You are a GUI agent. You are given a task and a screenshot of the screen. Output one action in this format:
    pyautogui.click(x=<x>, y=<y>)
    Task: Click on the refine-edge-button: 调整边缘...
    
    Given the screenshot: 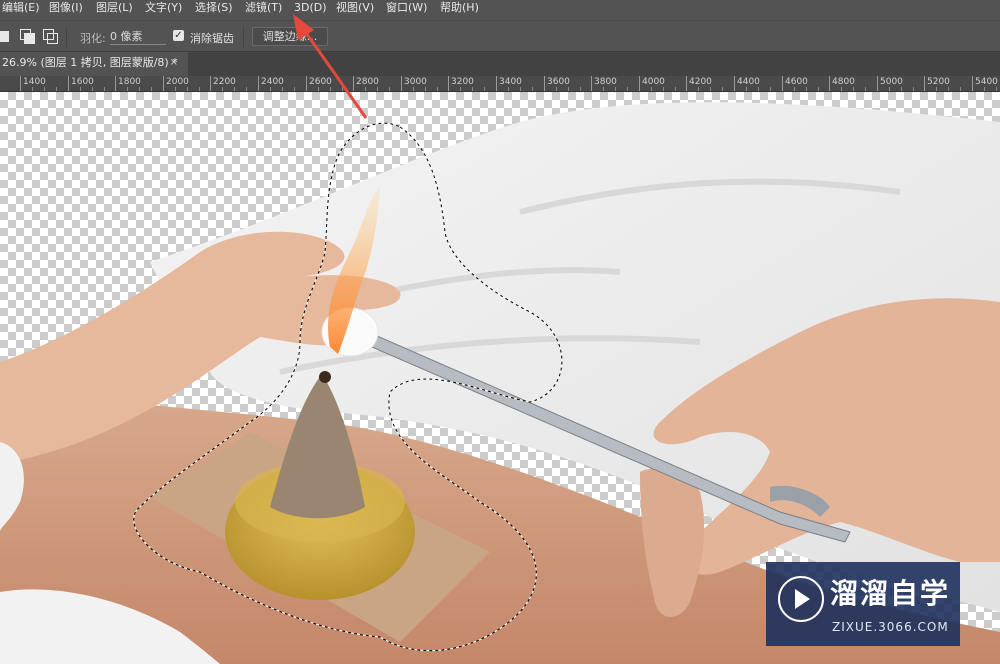 What is the action you would take?
    pyautogui.click(x=290, y=36)
    